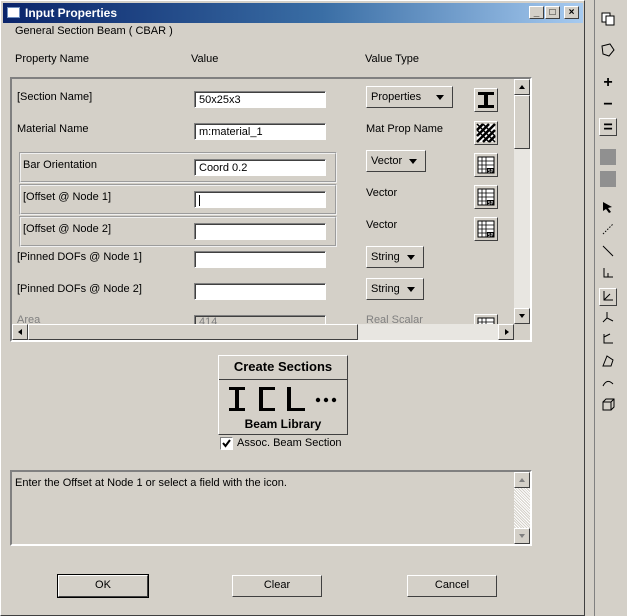 The image size is (627, 616). I want to click on horizontal-scrollbar, so click(263, 332).